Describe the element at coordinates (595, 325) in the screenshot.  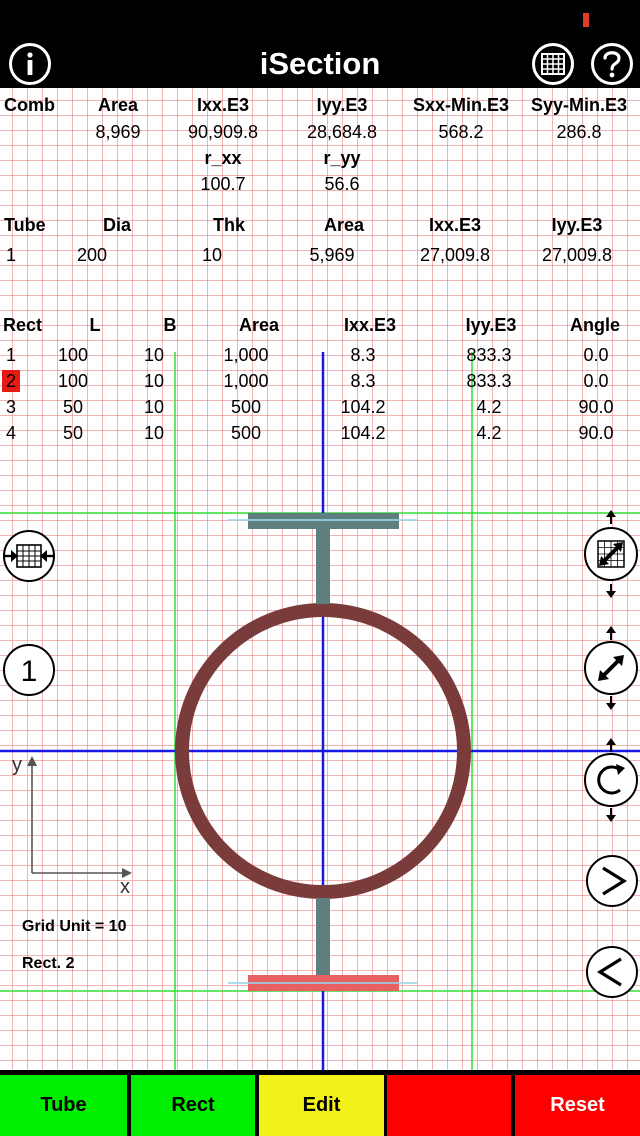
I see `rect-header-angle: Angle` at that location.